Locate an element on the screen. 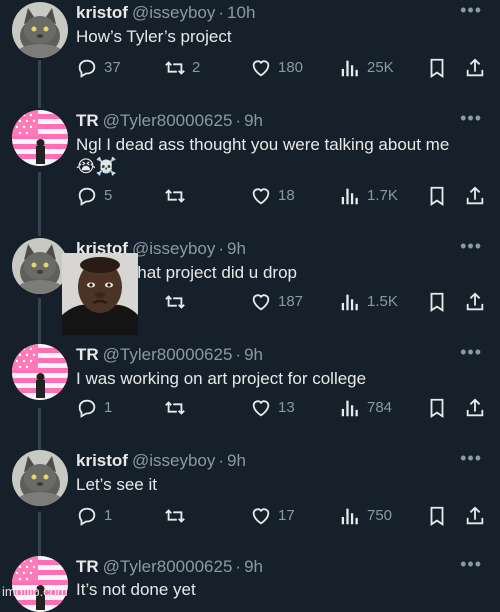 This screenshot has height=612, width=500. tweet-actions: 5 18 1.7K is located at coordinates (281, 196).